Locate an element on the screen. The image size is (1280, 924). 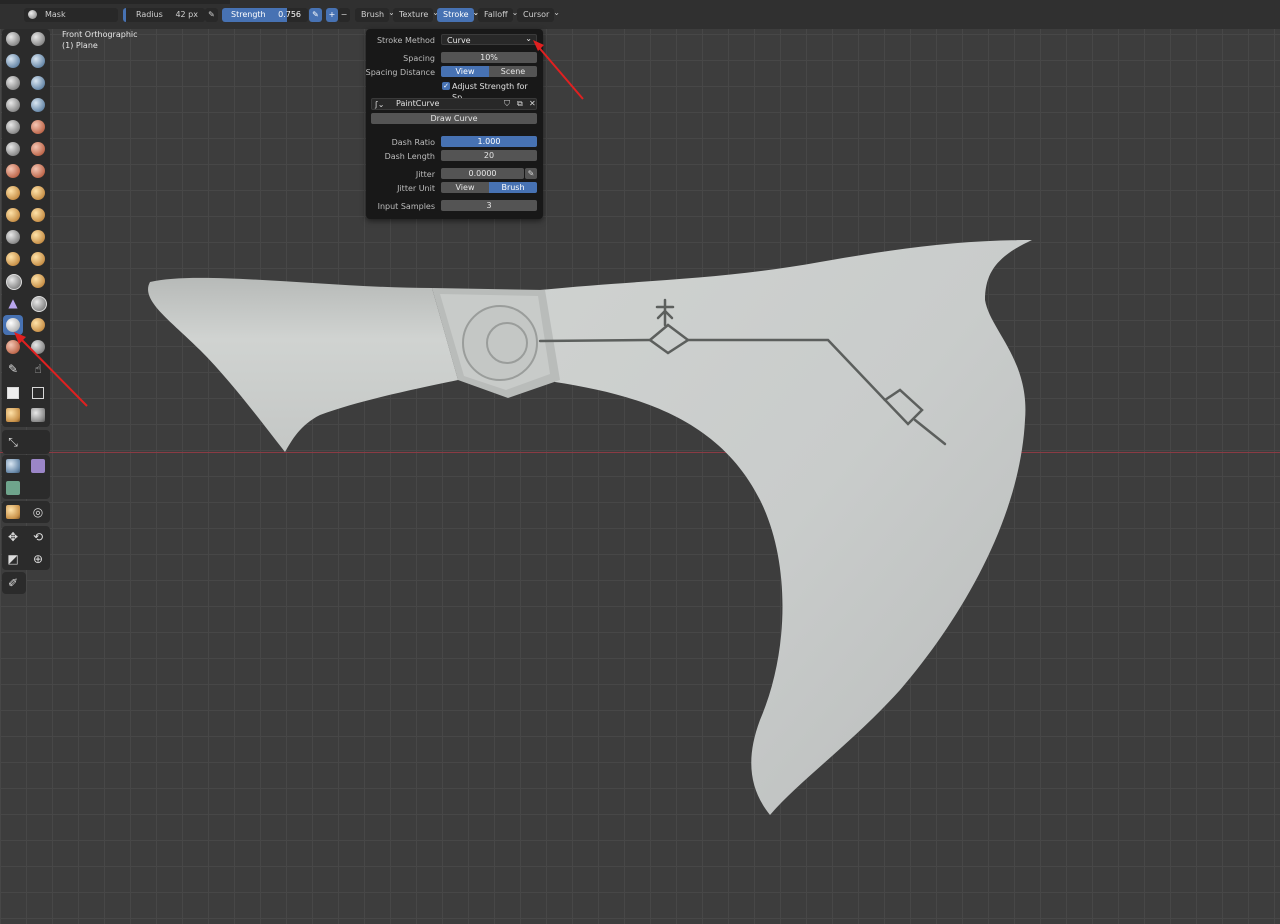
tool-line-project: ⤡ is located at coordinates (13, 442).